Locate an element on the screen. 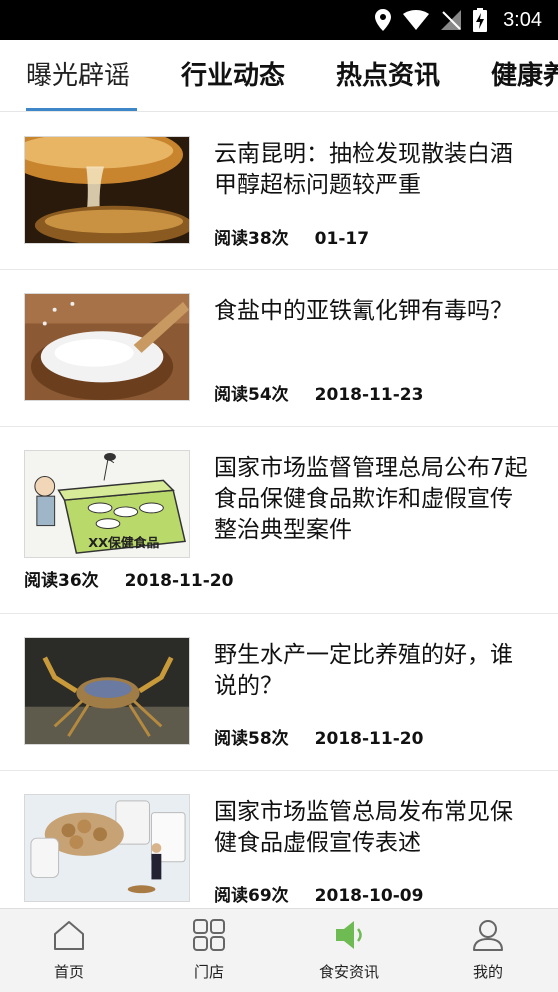 Image resolution: width=558 pixels, height=992 pixels. article-meta: 阅读38次 01-17 is located at coordinates (291, 236).